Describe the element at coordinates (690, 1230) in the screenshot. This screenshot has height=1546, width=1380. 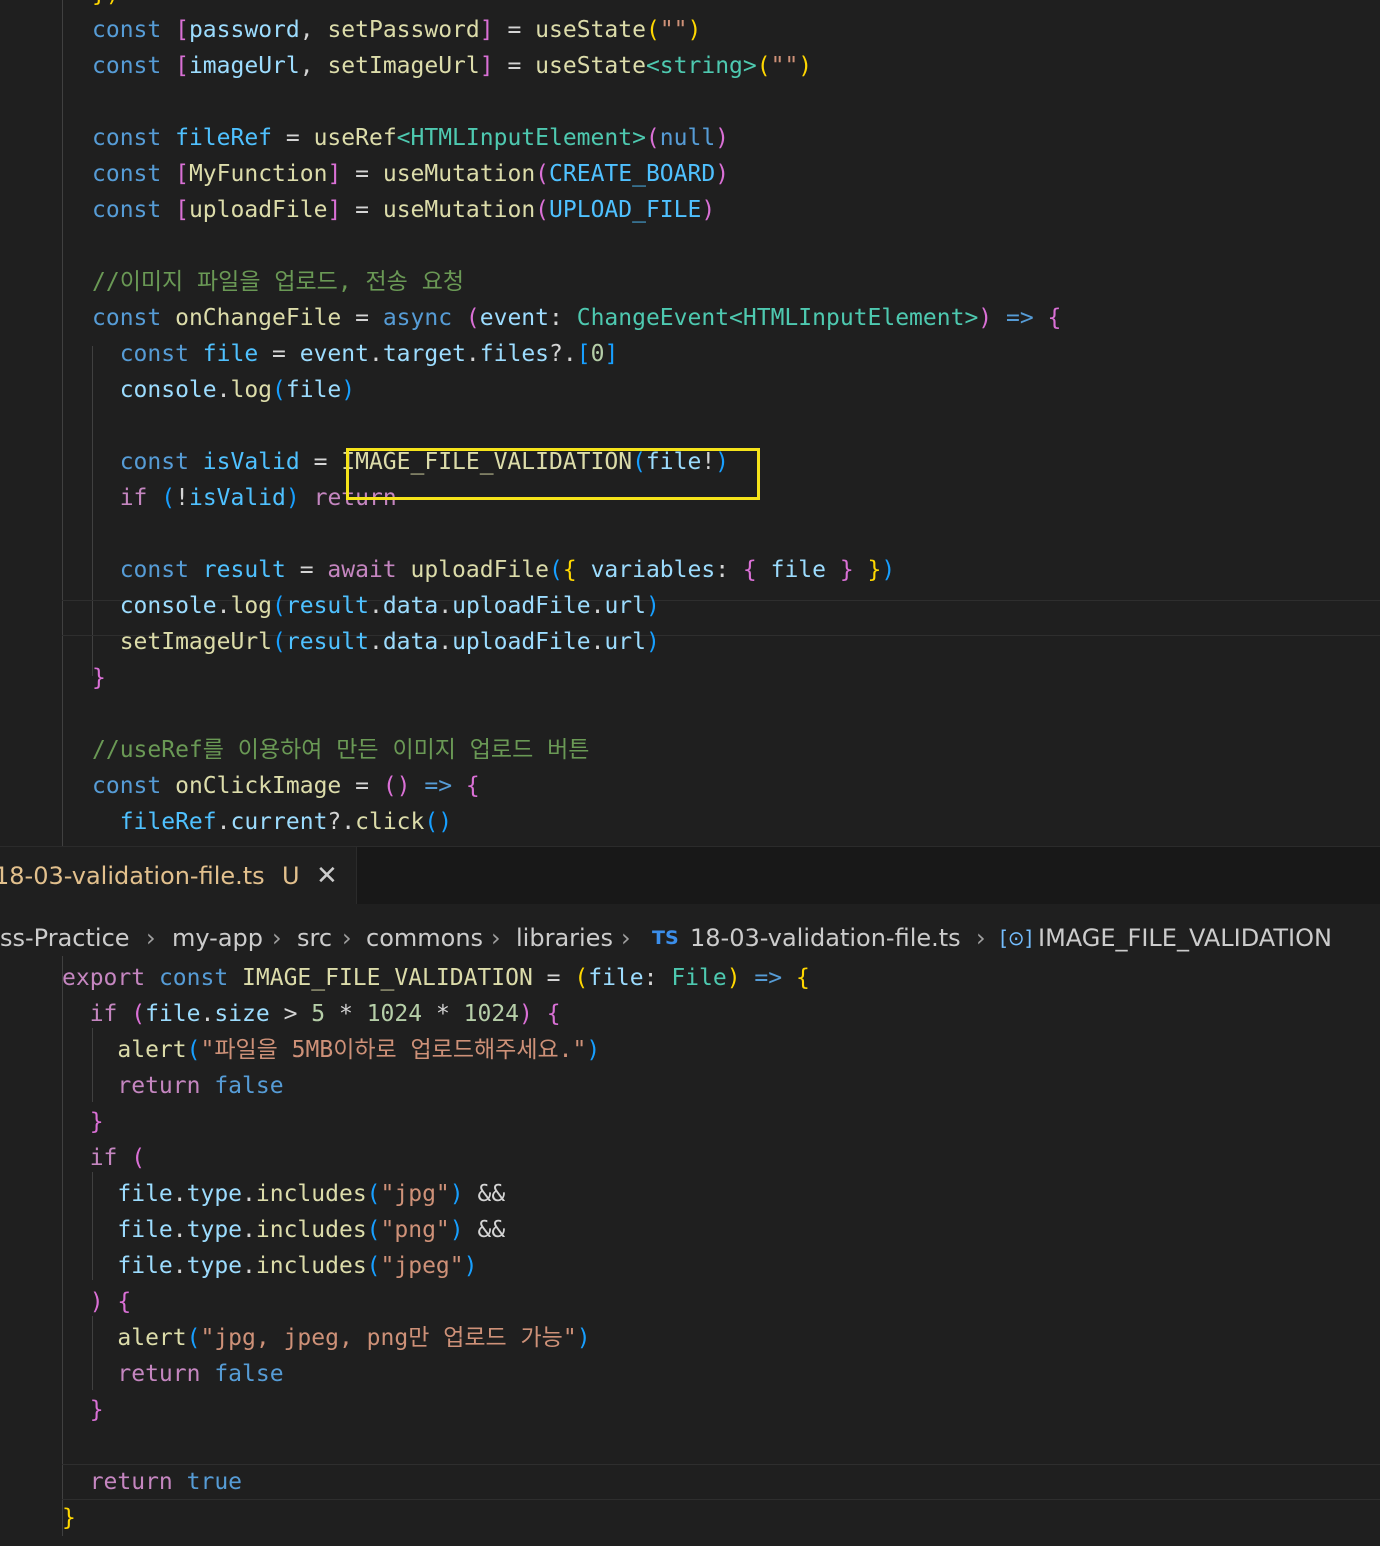
I see `code-line: 8 file.type.includes("png") &&` at that location.